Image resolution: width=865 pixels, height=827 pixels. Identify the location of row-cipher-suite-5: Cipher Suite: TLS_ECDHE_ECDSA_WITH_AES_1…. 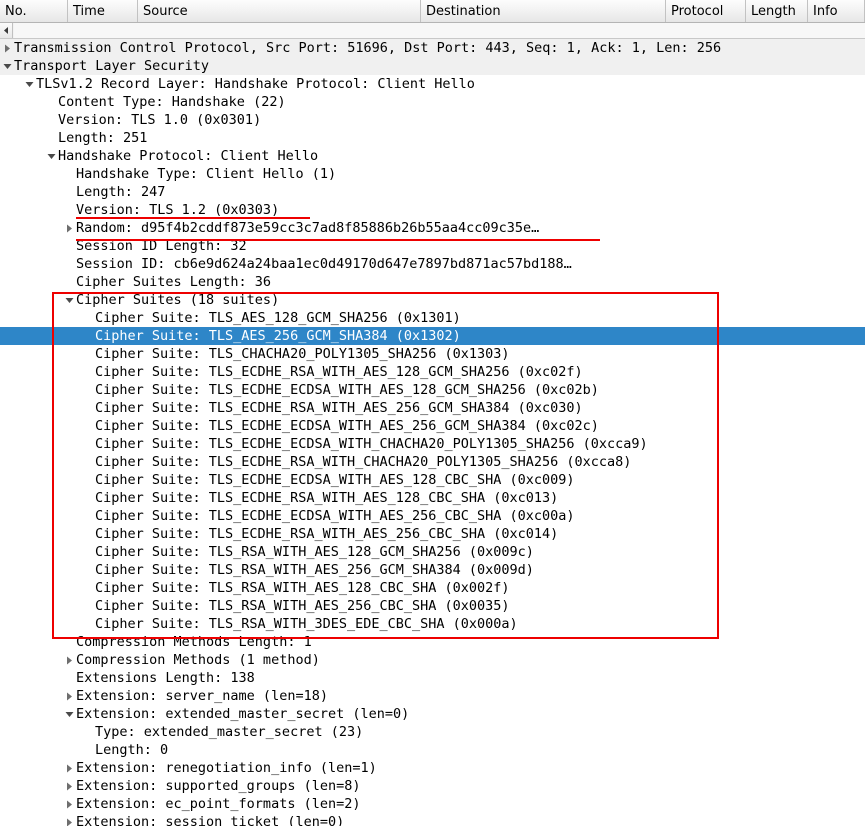
(432, 390).